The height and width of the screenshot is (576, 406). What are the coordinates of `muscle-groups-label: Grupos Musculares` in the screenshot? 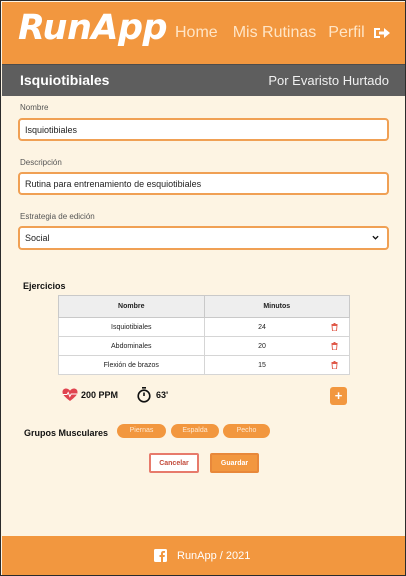 It's located at (66, 433).